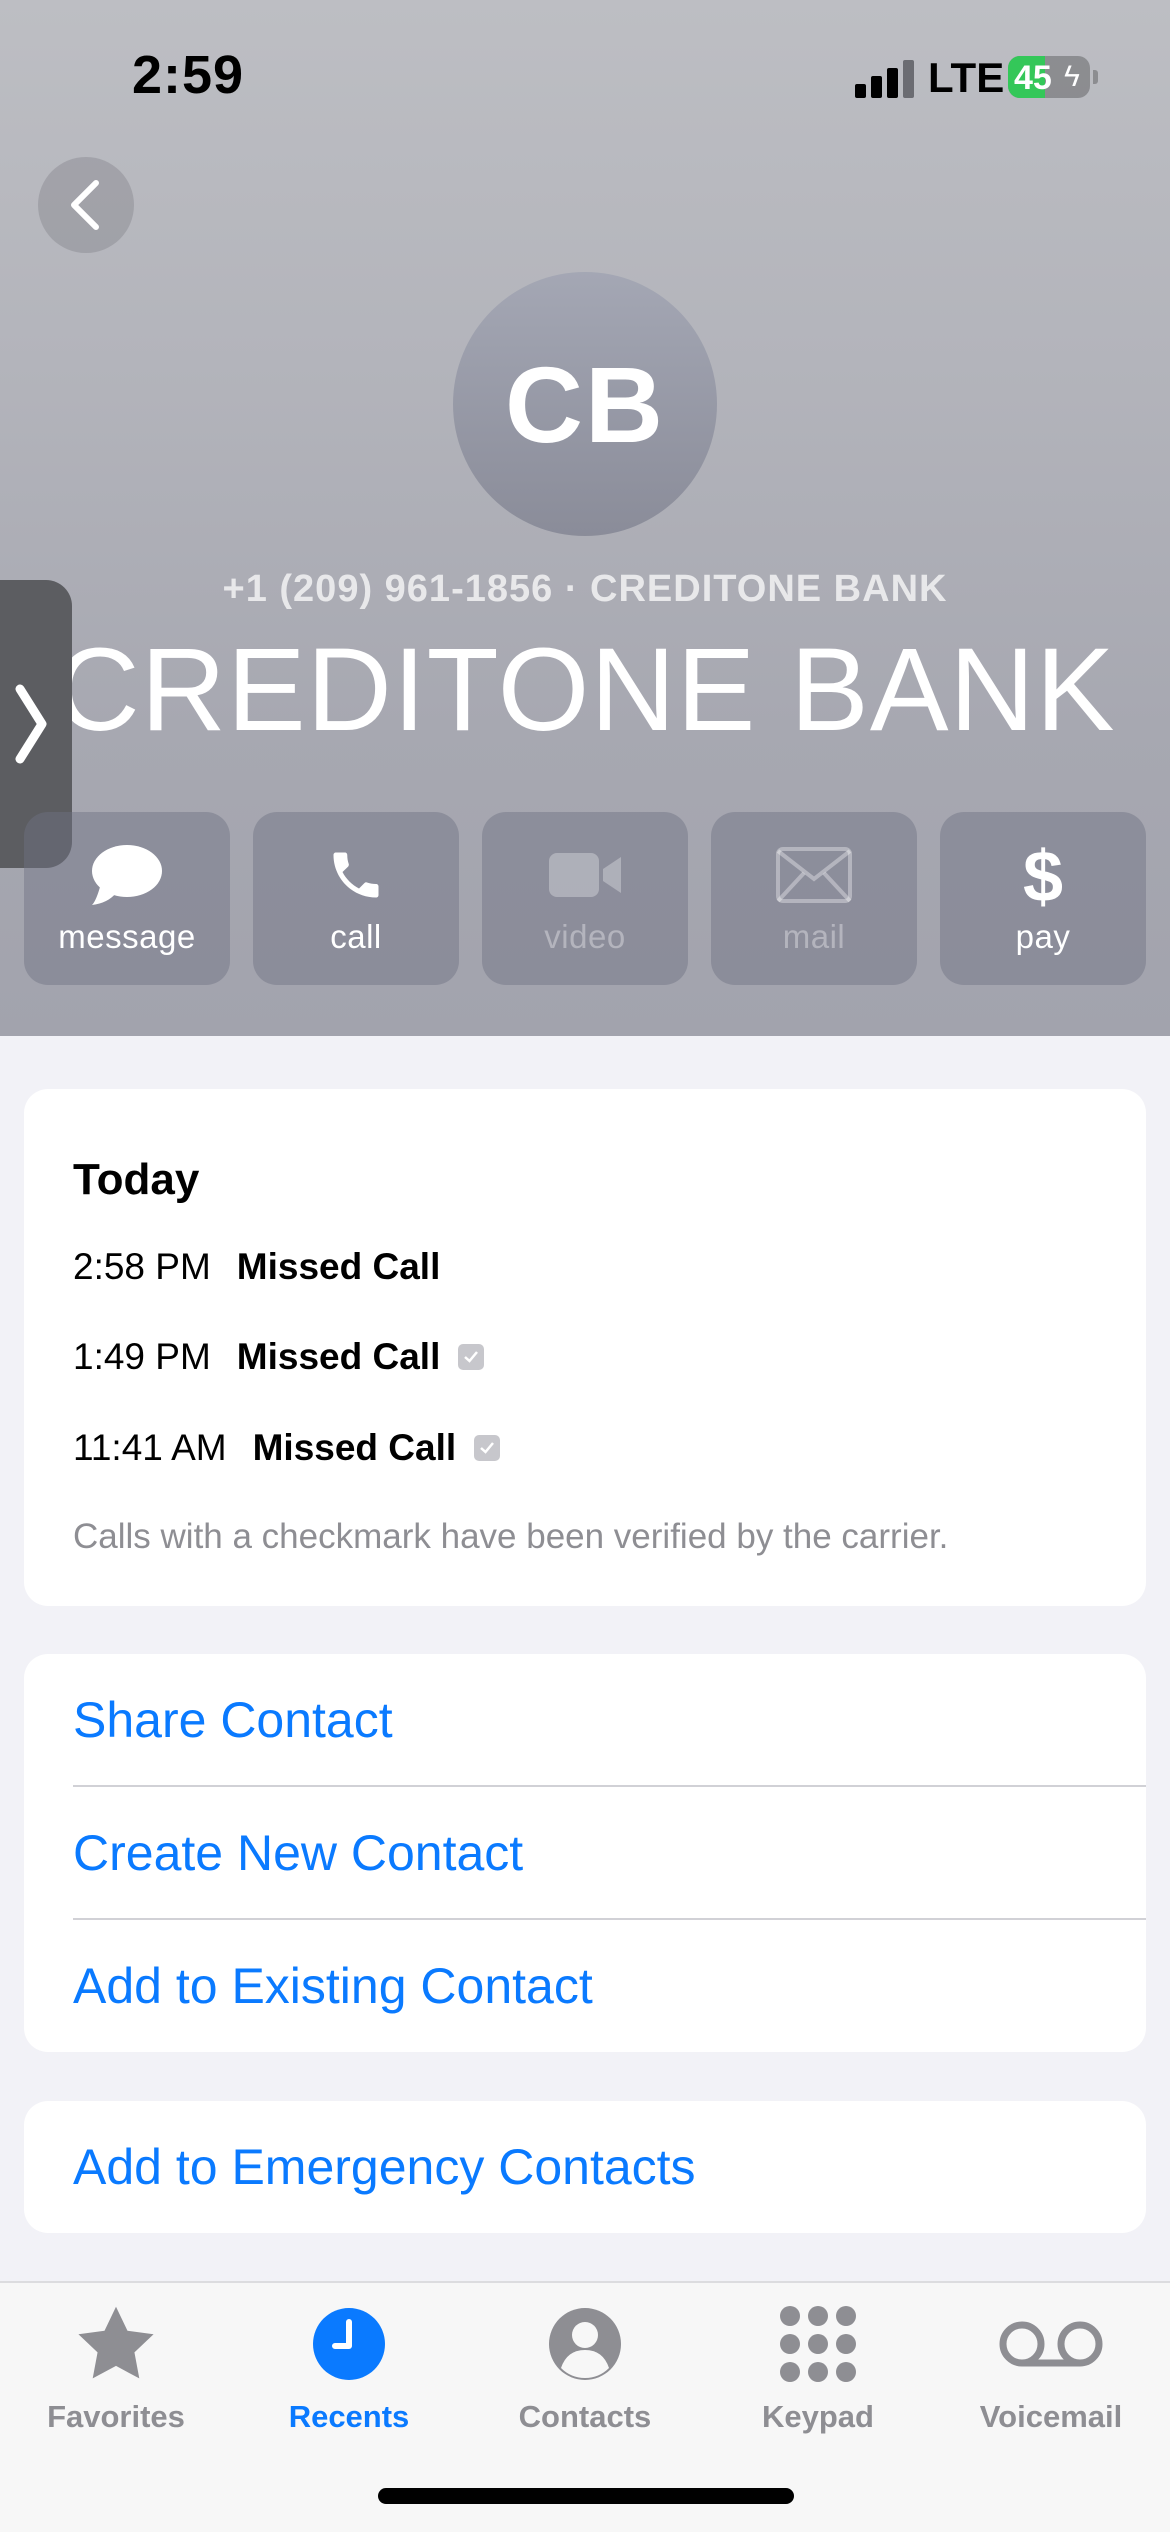  I want to click on mail-label: mail, so click(814, 936).